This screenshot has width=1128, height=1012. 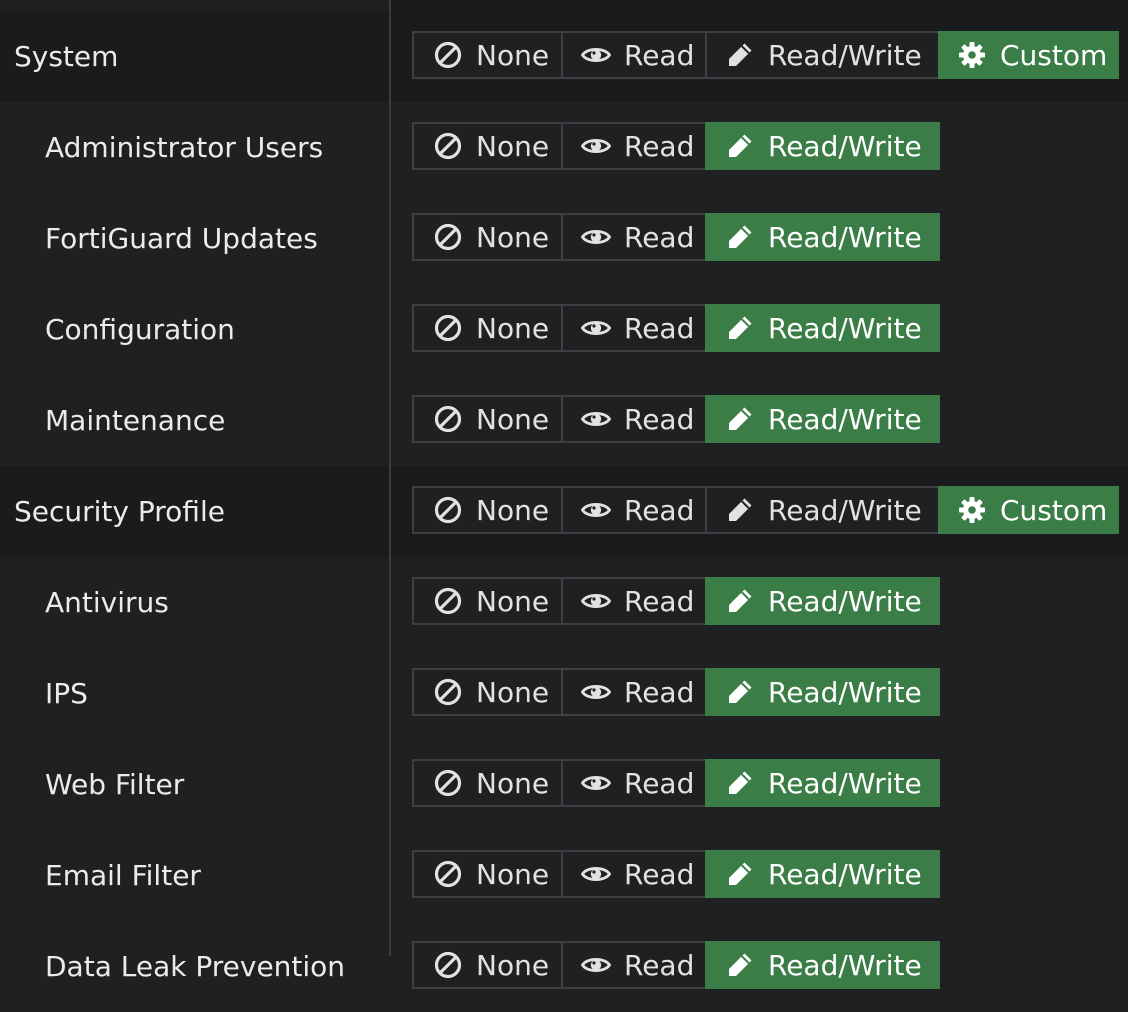 I want to click on row-label-cell: IPS, so click(x=194, y=693).